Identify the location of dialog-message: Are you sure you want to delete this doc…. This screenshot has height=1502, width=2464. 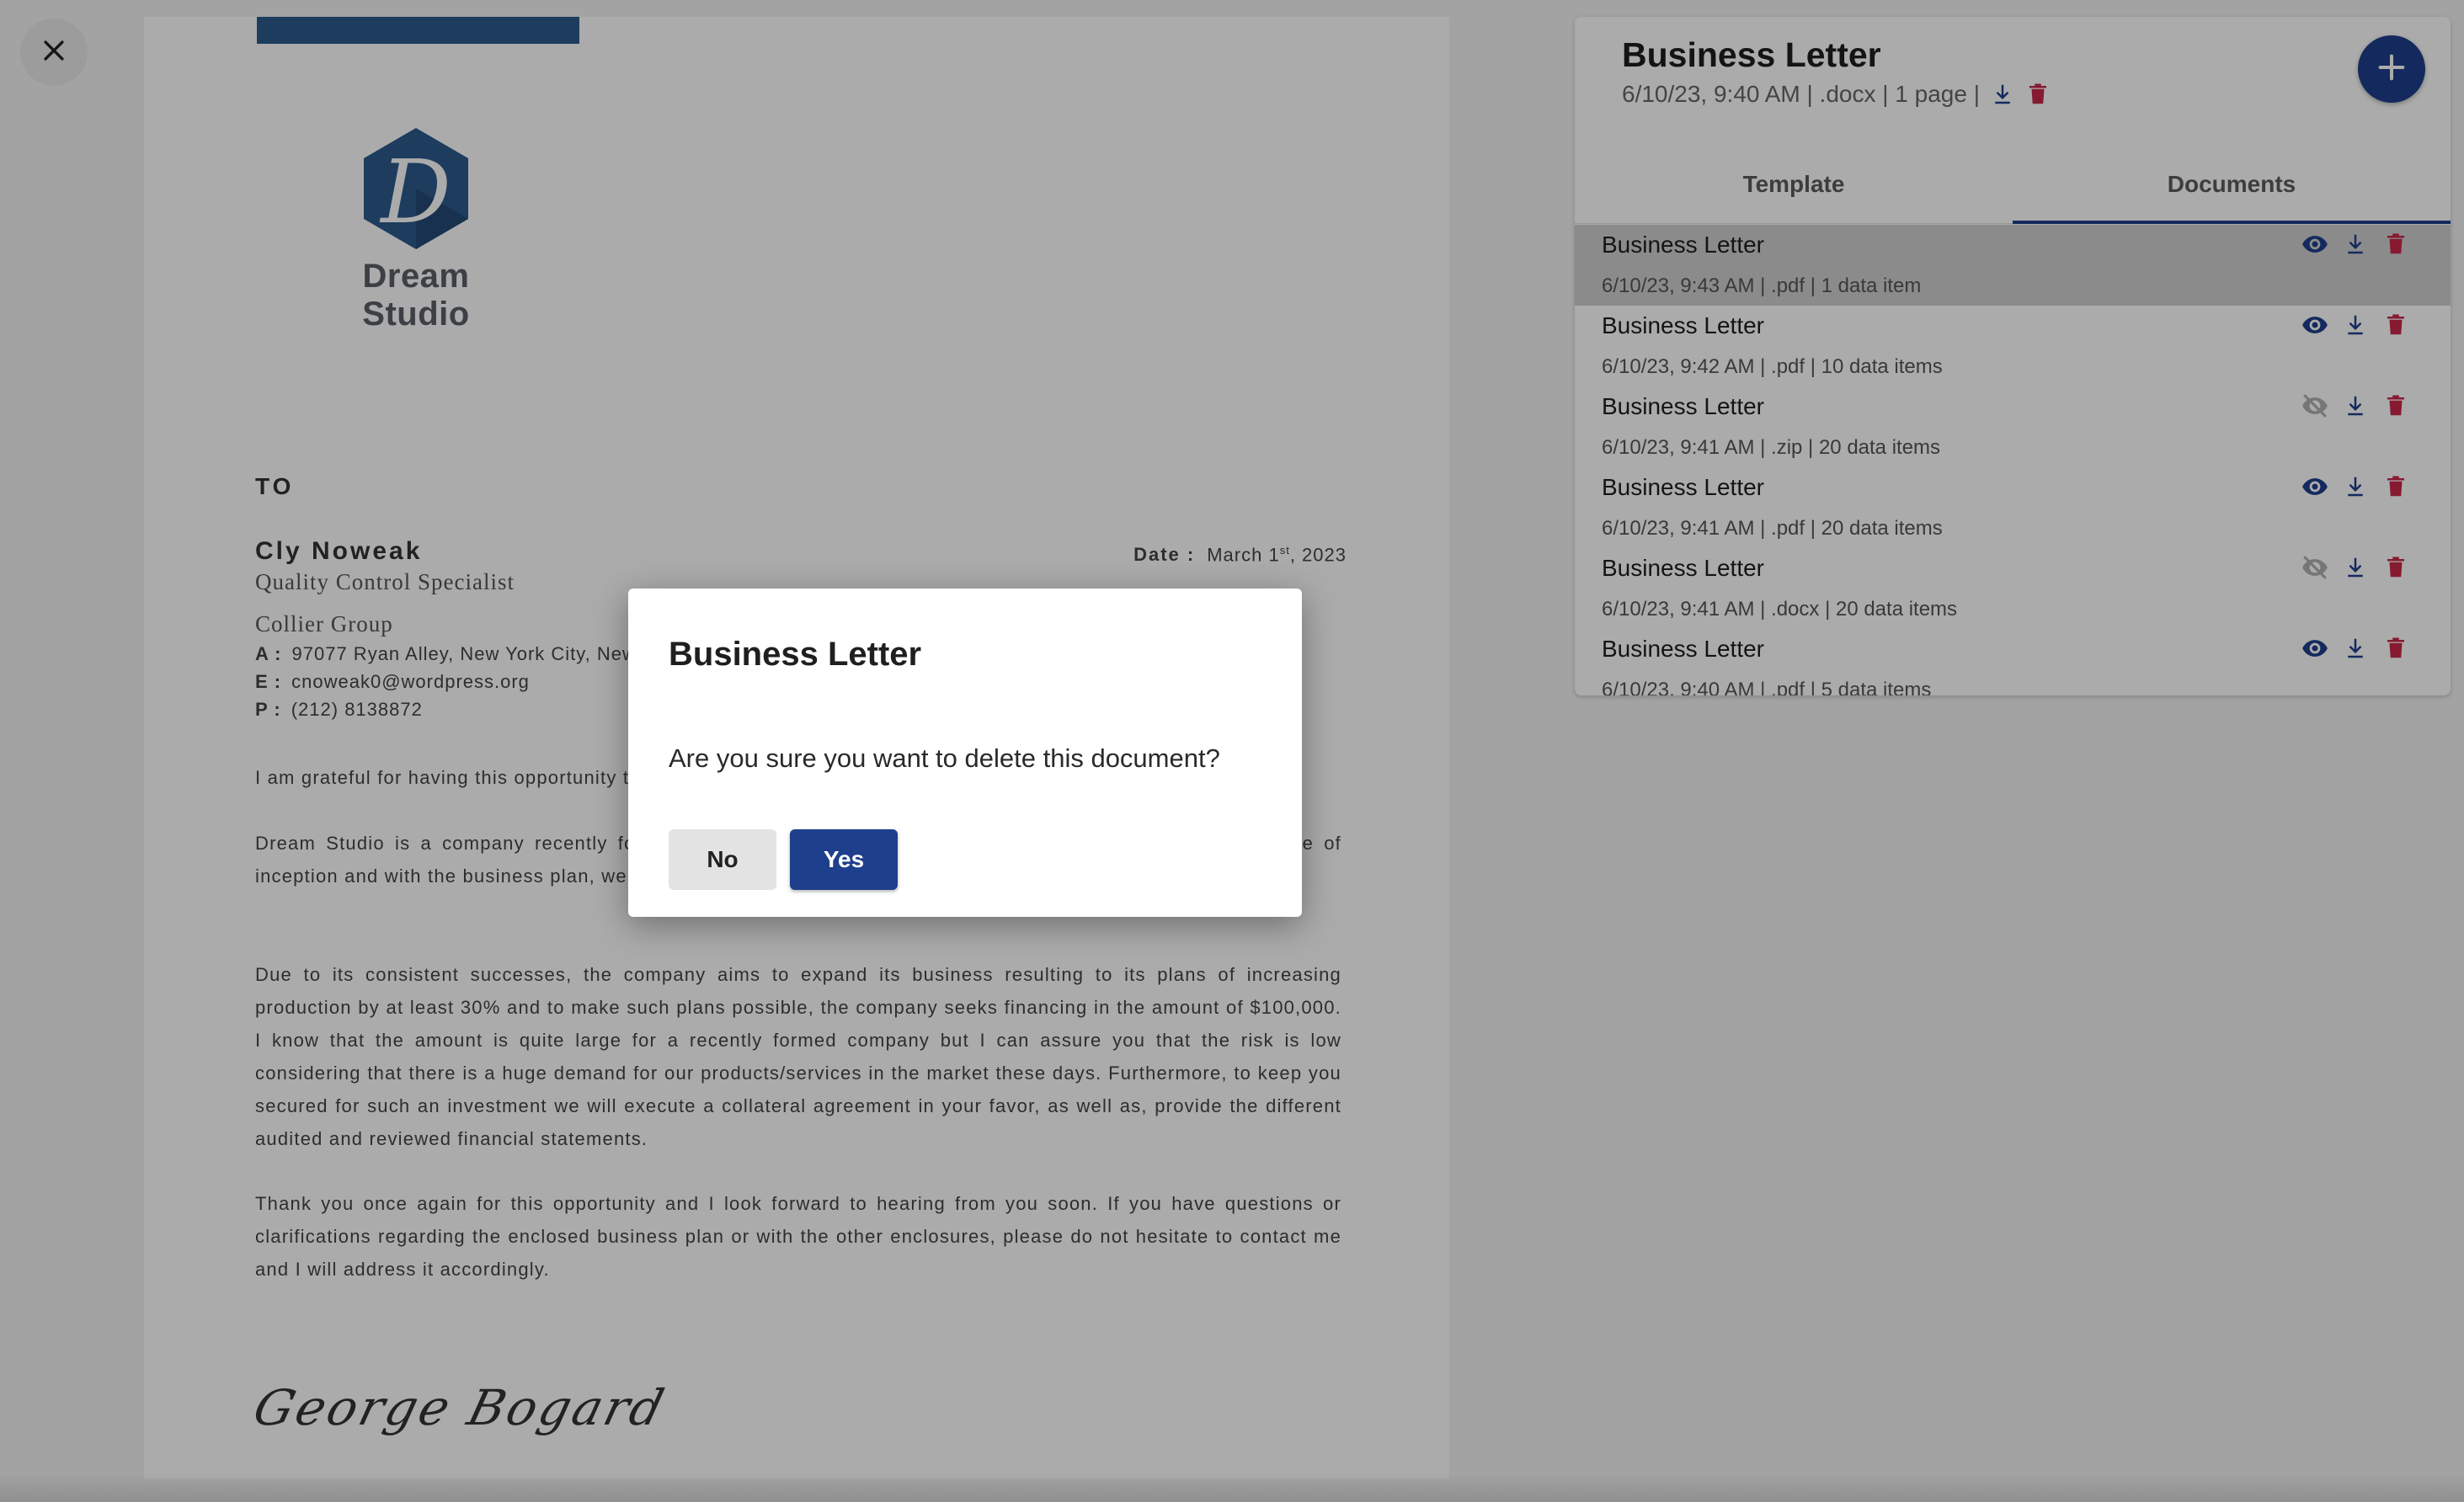
(944, 758).